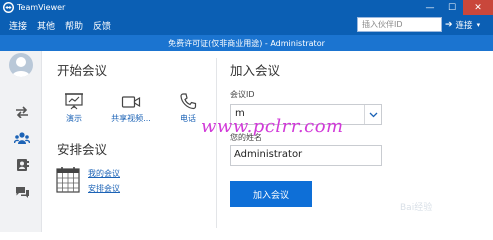  What do you see at coordinates (242, 94) in the screenshot?
I see `meeting-id-label: 会议ID` at bounding box center [242, 94].